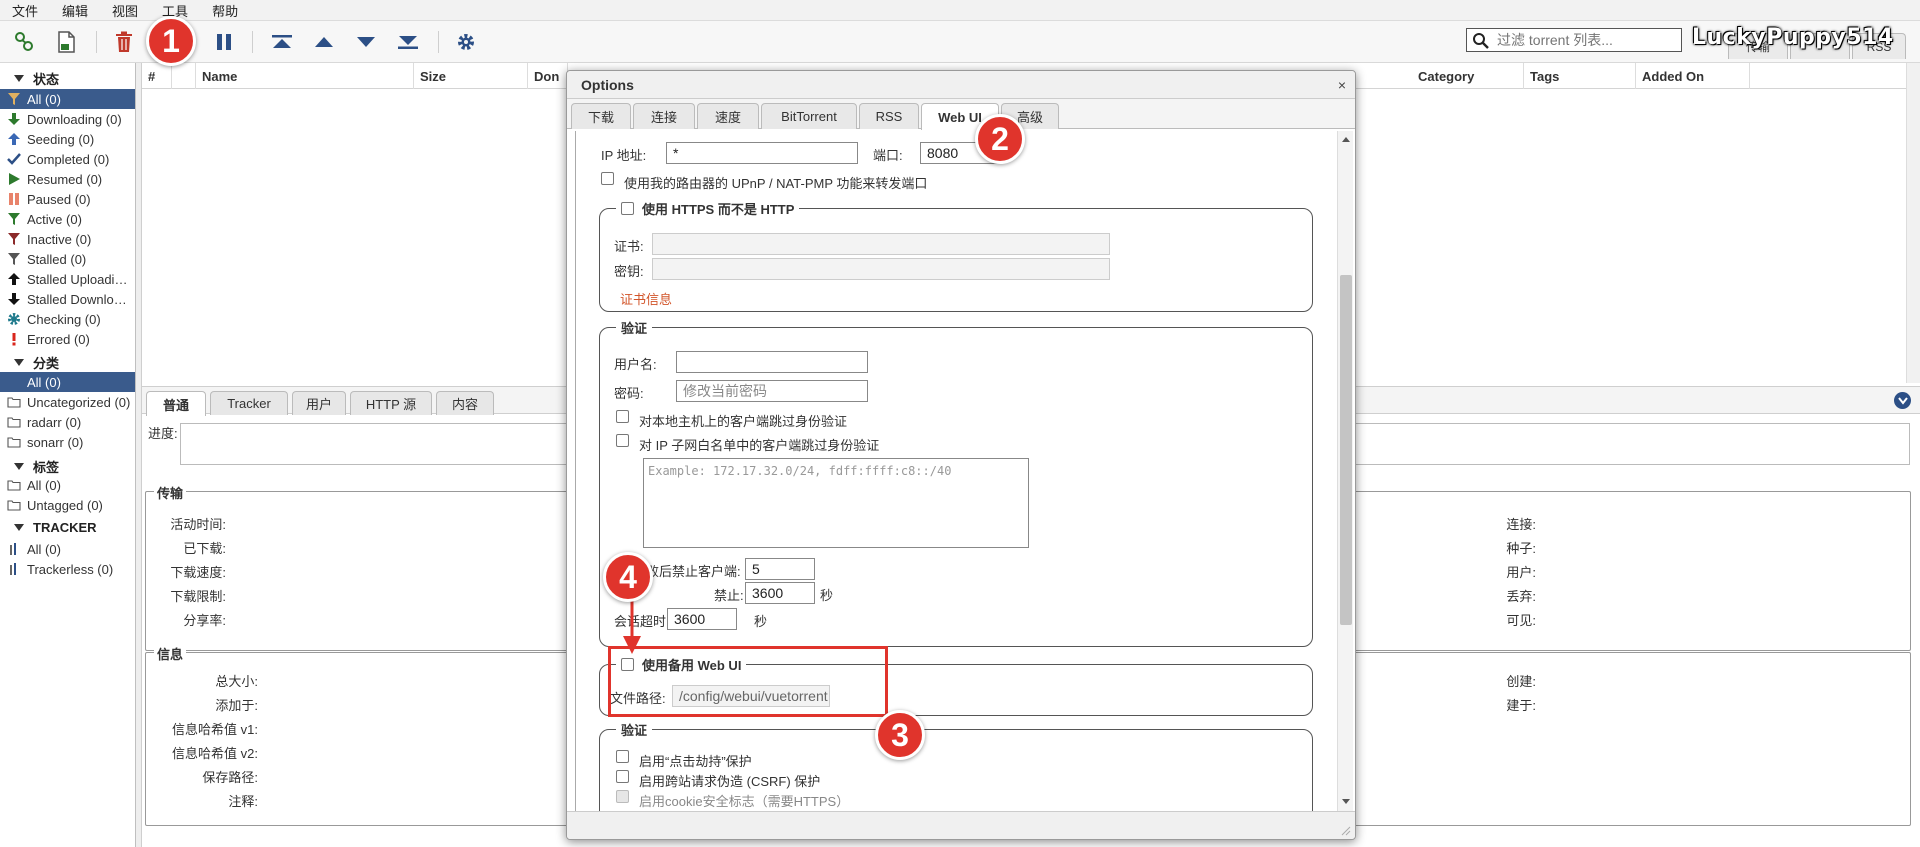 The height and width of the screenshot is (847, 1920). Describe the element at coordinates (632, 625) in the screenshot. I see `annotation-arrow-icon` at that location.